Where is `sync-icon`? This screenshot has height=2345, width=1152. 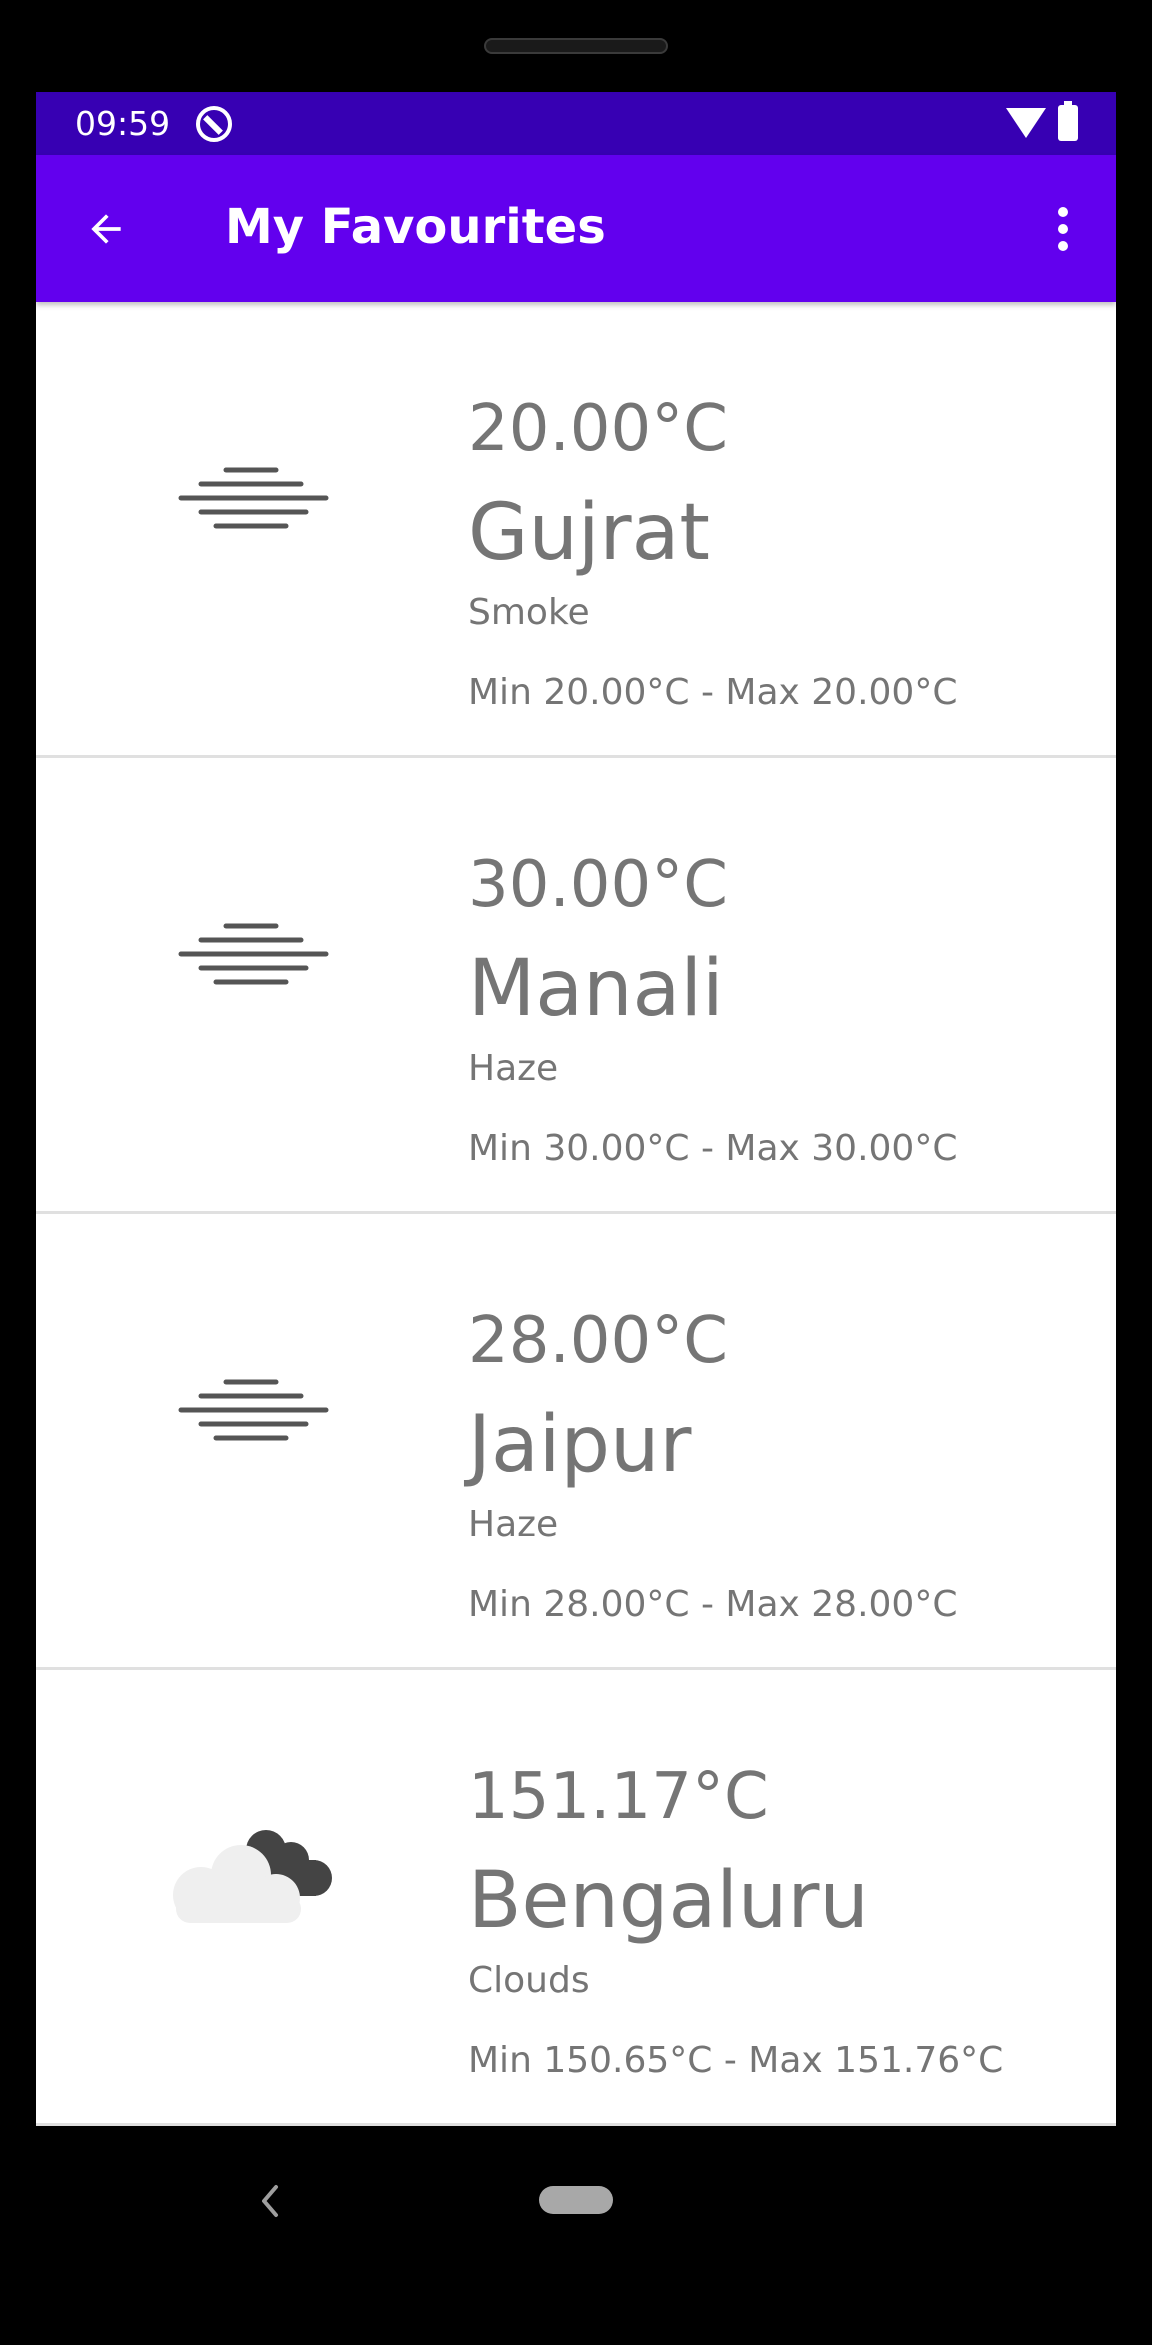 sync-icon is located at coordinates (214, 124).